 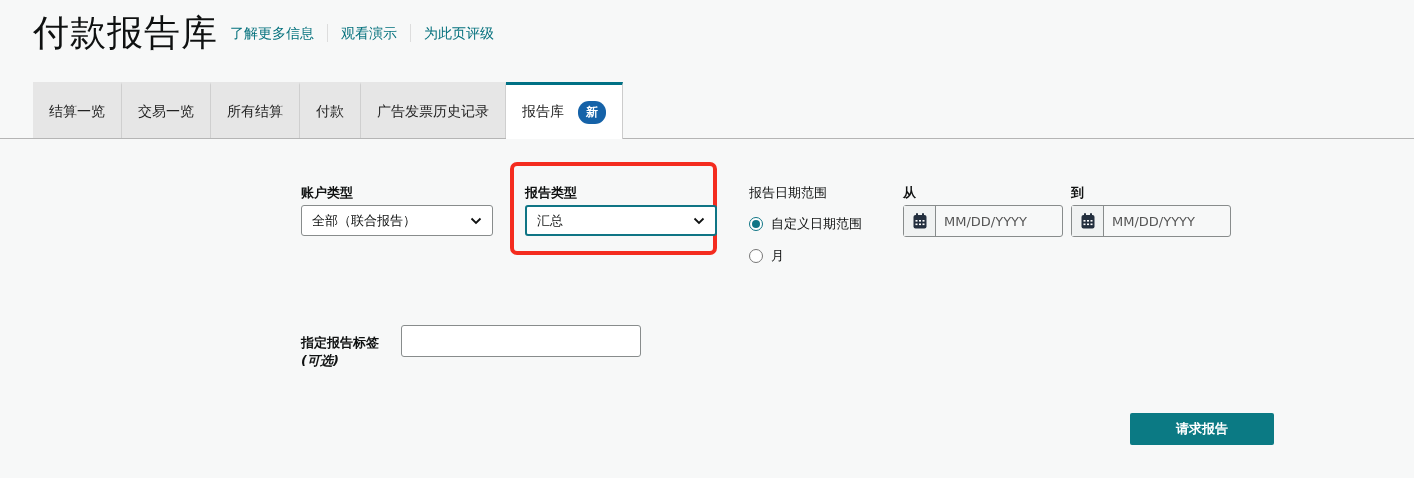 I want to click on radio-label: 自定义日期范围, so click(x=816, y=224).